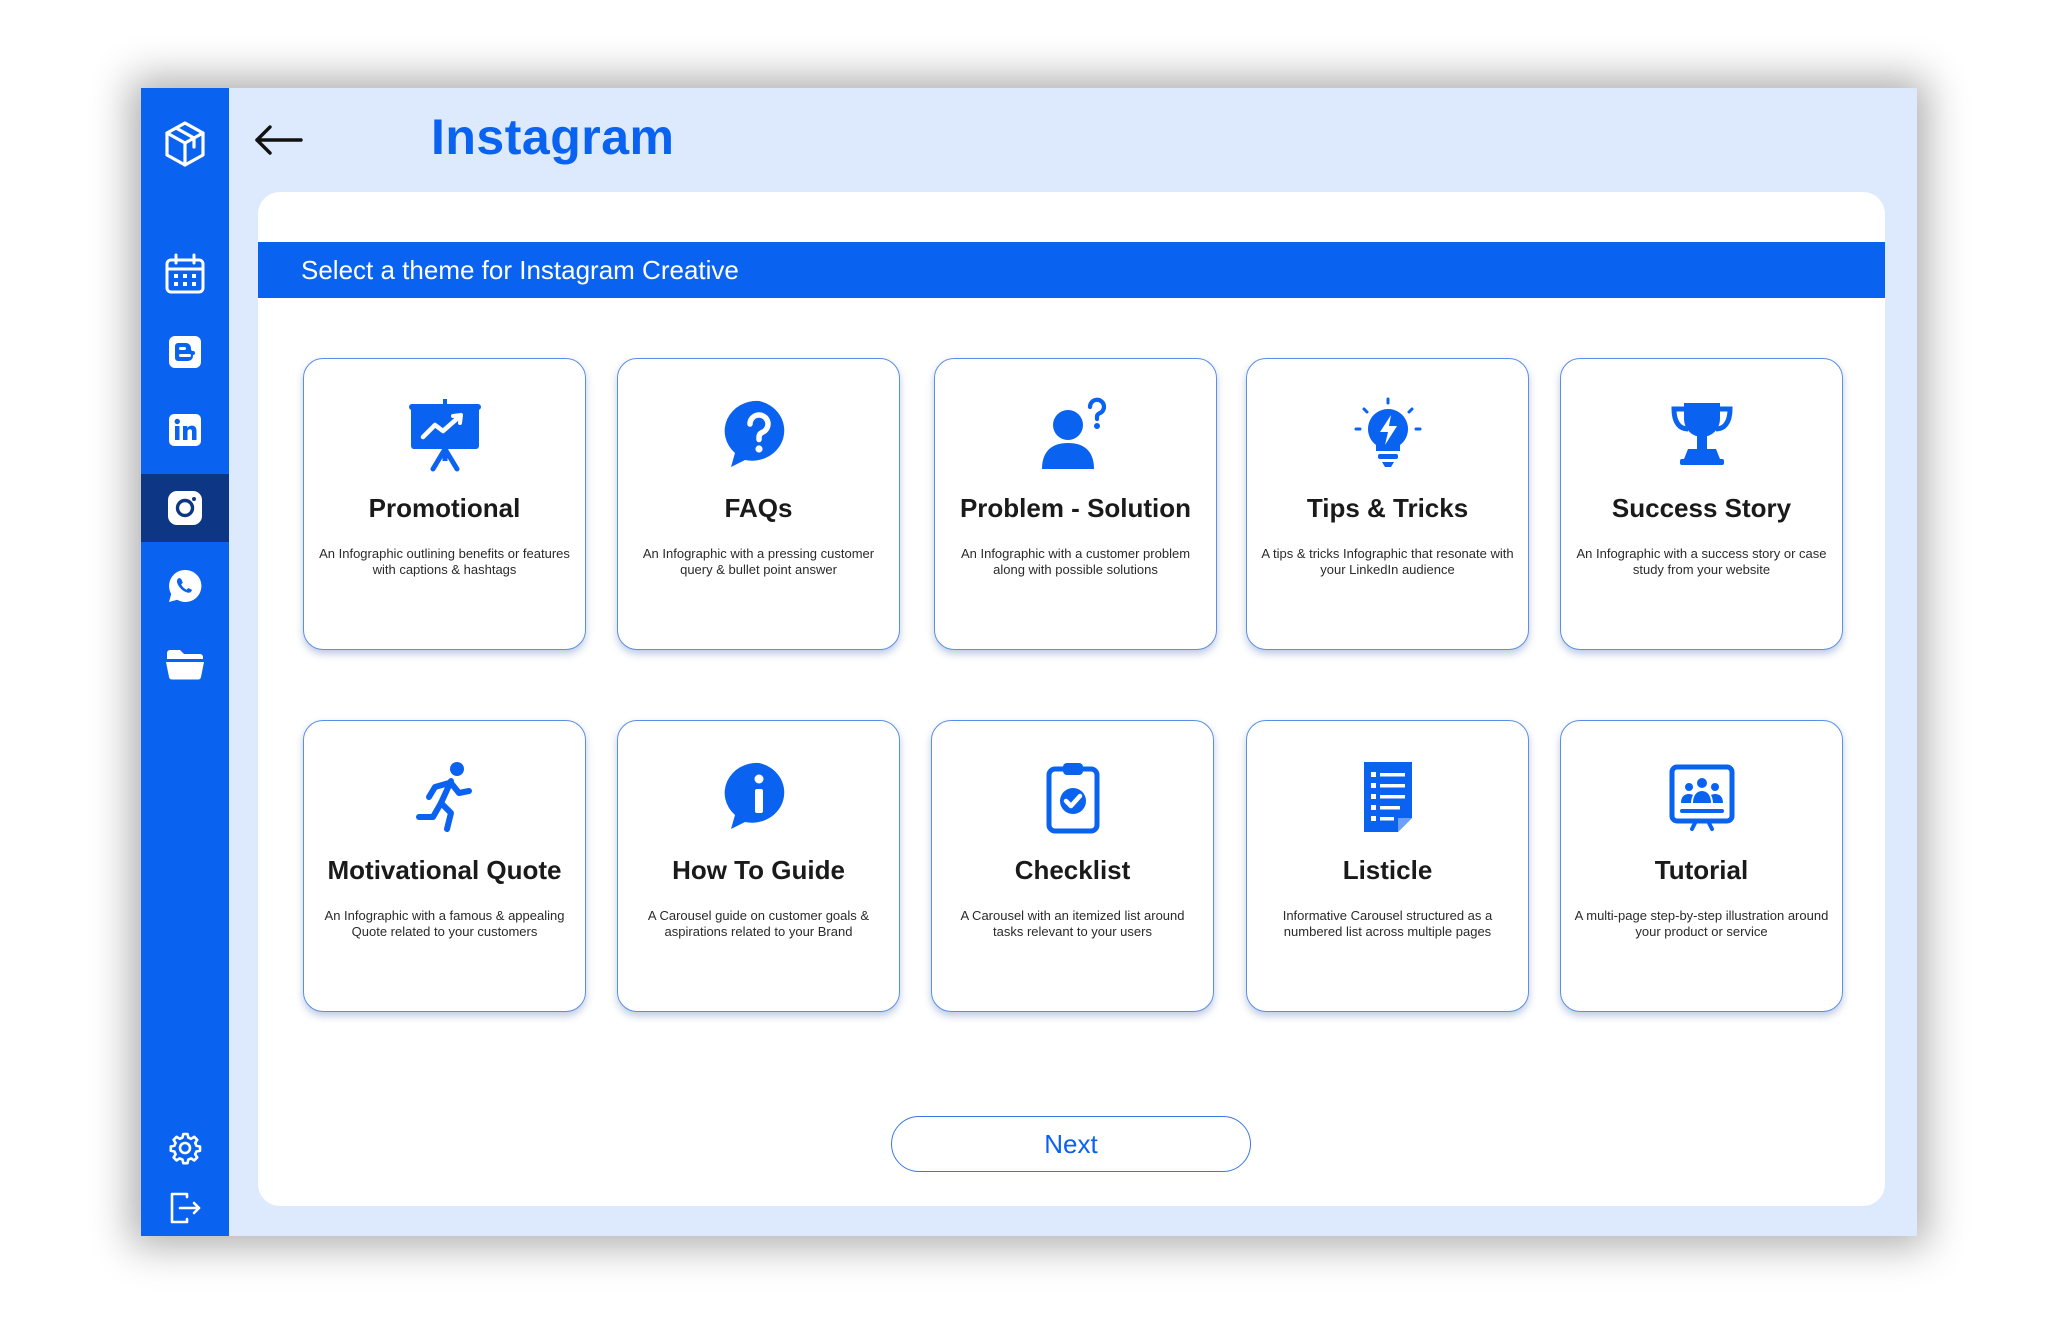 The image size is (2048, 1324). What do you see at coordinates (1071, 1144) in the screenshot?
I see `next-button: Next` at bounding box center [1071, 1144].